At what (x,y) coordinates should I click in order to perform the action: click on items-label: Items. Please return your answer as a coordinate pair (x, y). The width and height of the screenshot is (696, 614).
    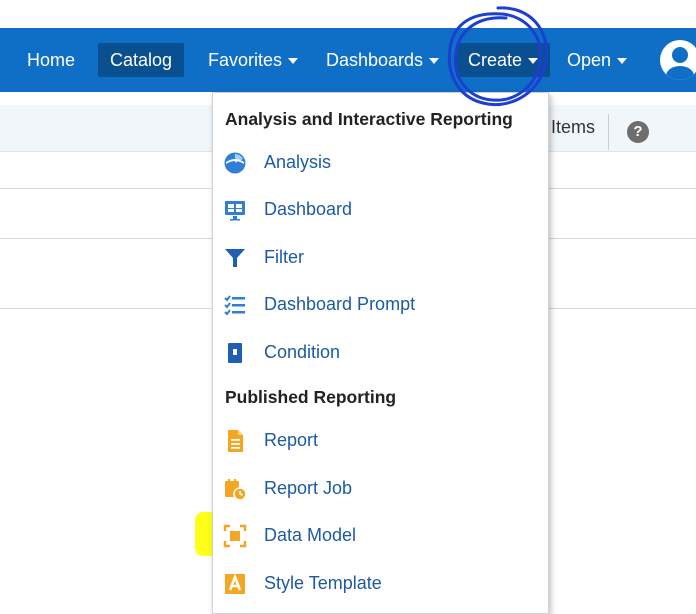
    Looking at the image, I should click on (573, 127).